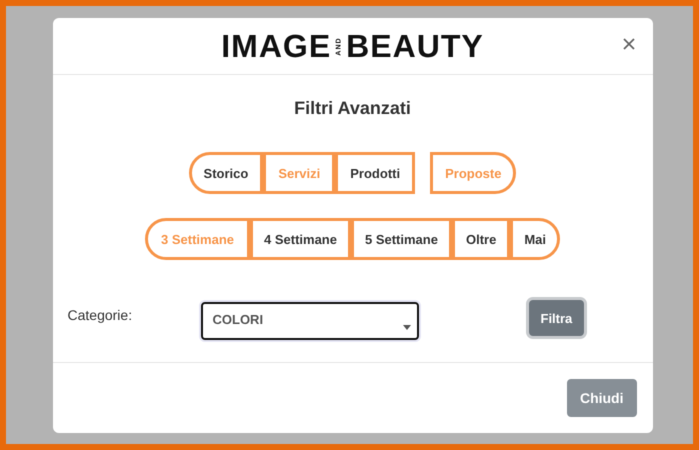 The height and width of the screenshot is (450, 699). Describe the element at coordinates (401, 239) in the screenshot. I see `period-filter-tab: 5 Settimane` at that location.